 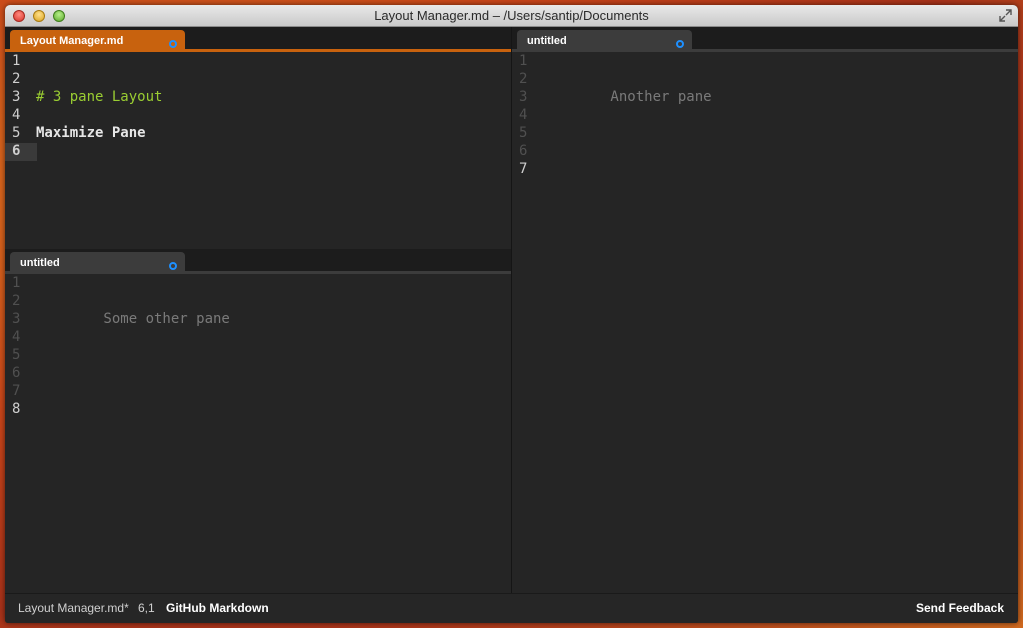 I want to click on status-file-name: Layout Manager.md*, so click(x=73, y=608).